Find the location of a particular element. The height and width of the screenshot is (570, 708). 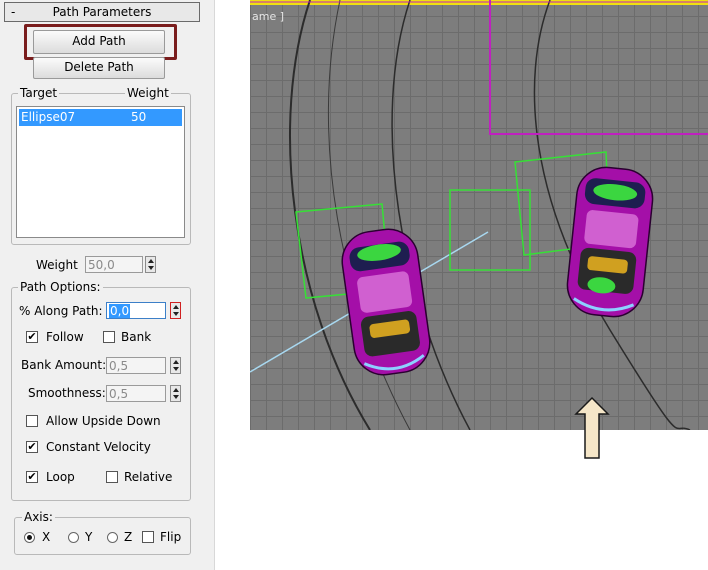

along-path-label: % Along Path: is located at coordinates (61, 311).